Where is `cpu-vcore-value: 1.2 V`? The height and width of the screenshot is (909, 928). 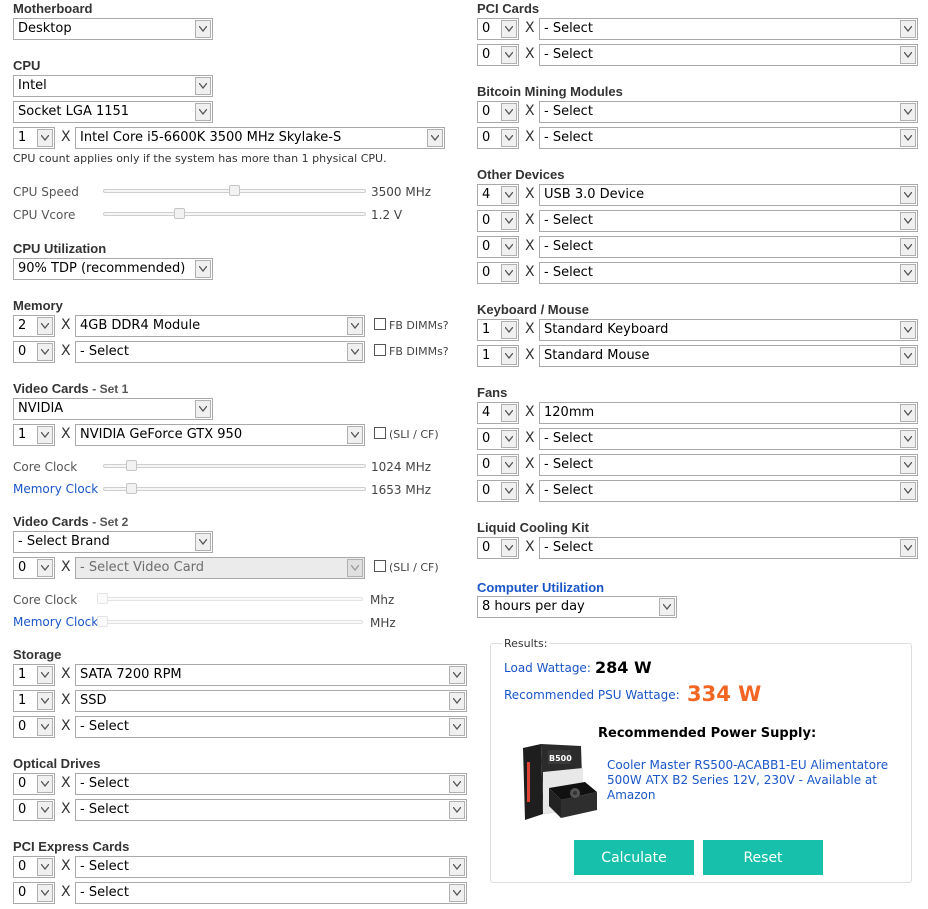 cpu-vcore-value: 1.2 V is located at coordinates (387, 215).